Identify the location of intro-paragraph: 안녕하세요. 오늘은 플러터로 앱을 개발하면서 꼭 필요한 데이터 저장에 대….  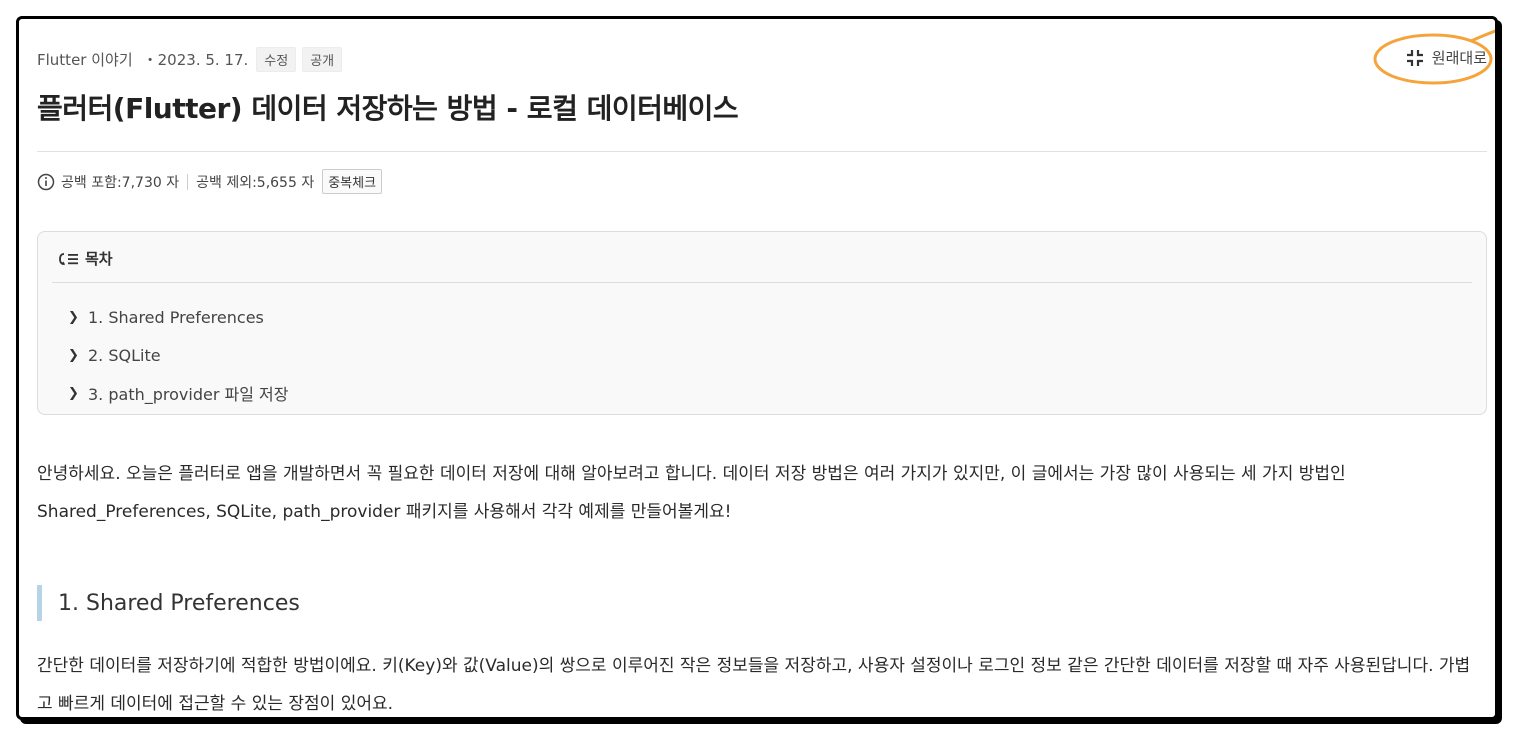
(760, 493).